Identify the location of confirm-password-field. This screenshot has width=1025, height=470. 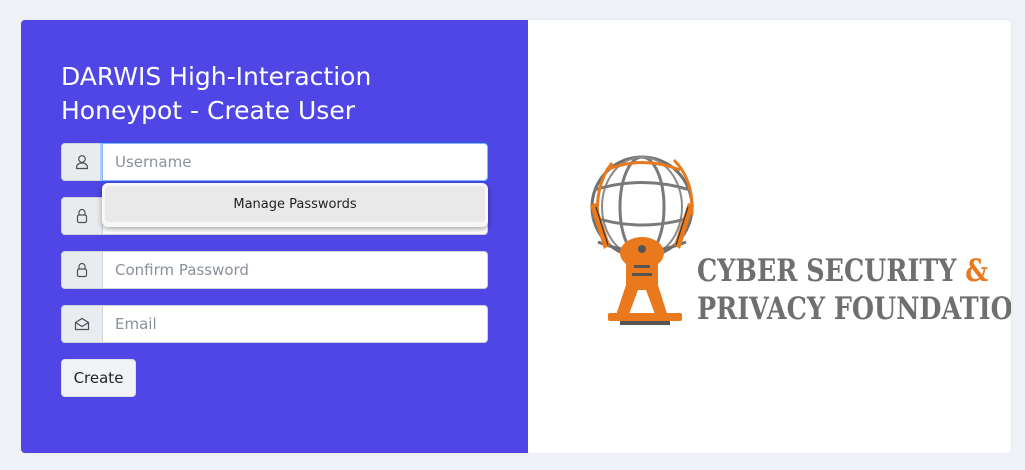
(274, 270).